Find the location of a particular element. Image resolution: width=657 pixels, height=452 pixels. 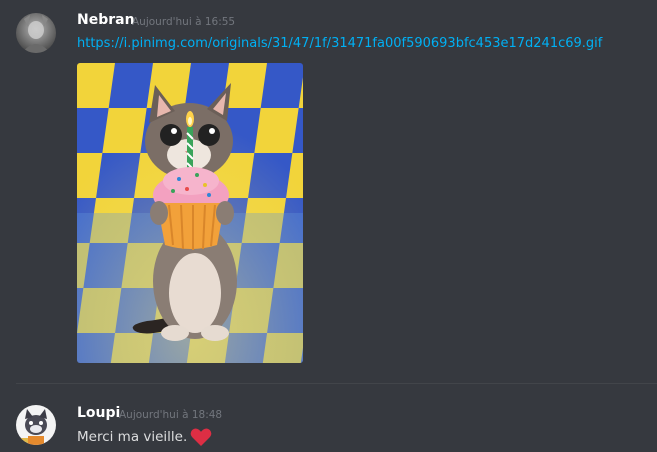

avatar-loupi is located at coordinates (36, 425).